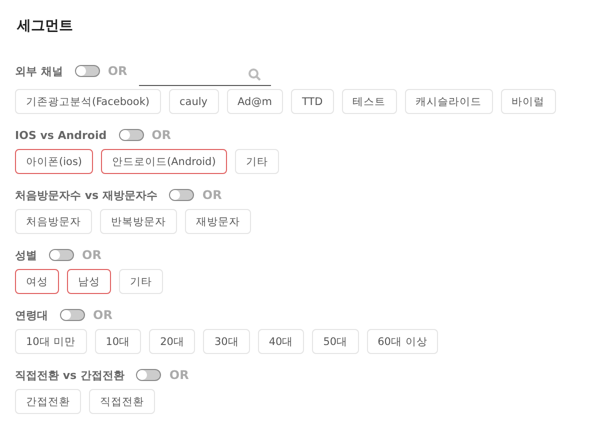 This screenshot has width=589, height=446. I want to click on option-button: TTD, so click(312, 101).